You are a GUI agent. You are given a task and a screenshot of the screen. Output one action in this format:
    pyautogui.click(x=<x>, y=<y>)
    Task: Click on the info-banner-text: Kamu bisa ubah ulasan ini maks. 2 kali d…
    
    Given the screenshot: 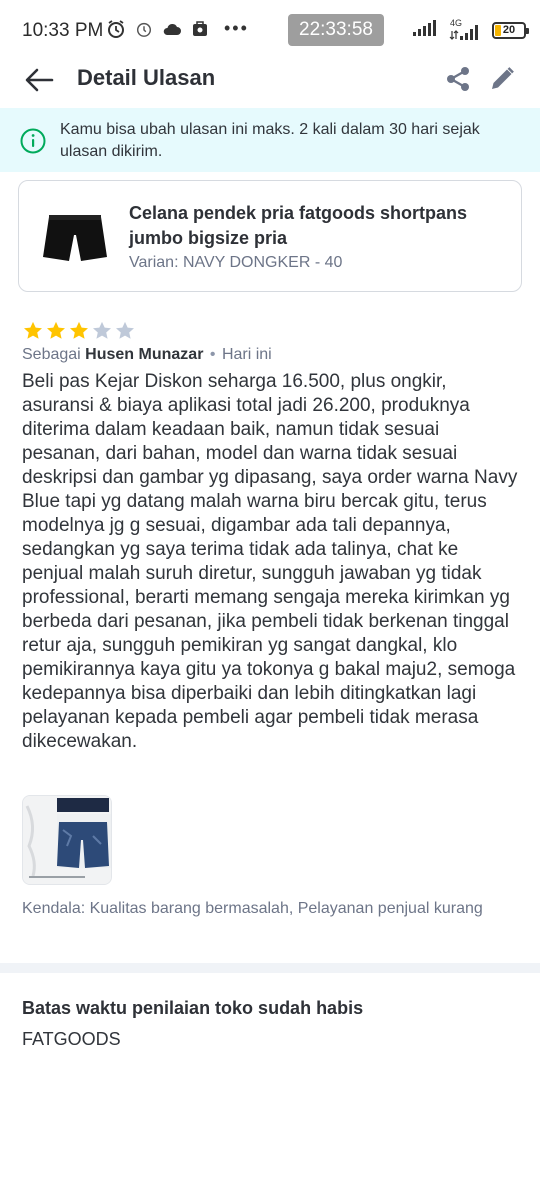 What is the action you would take?
    pyautogui.click(x=270, y=140)
    